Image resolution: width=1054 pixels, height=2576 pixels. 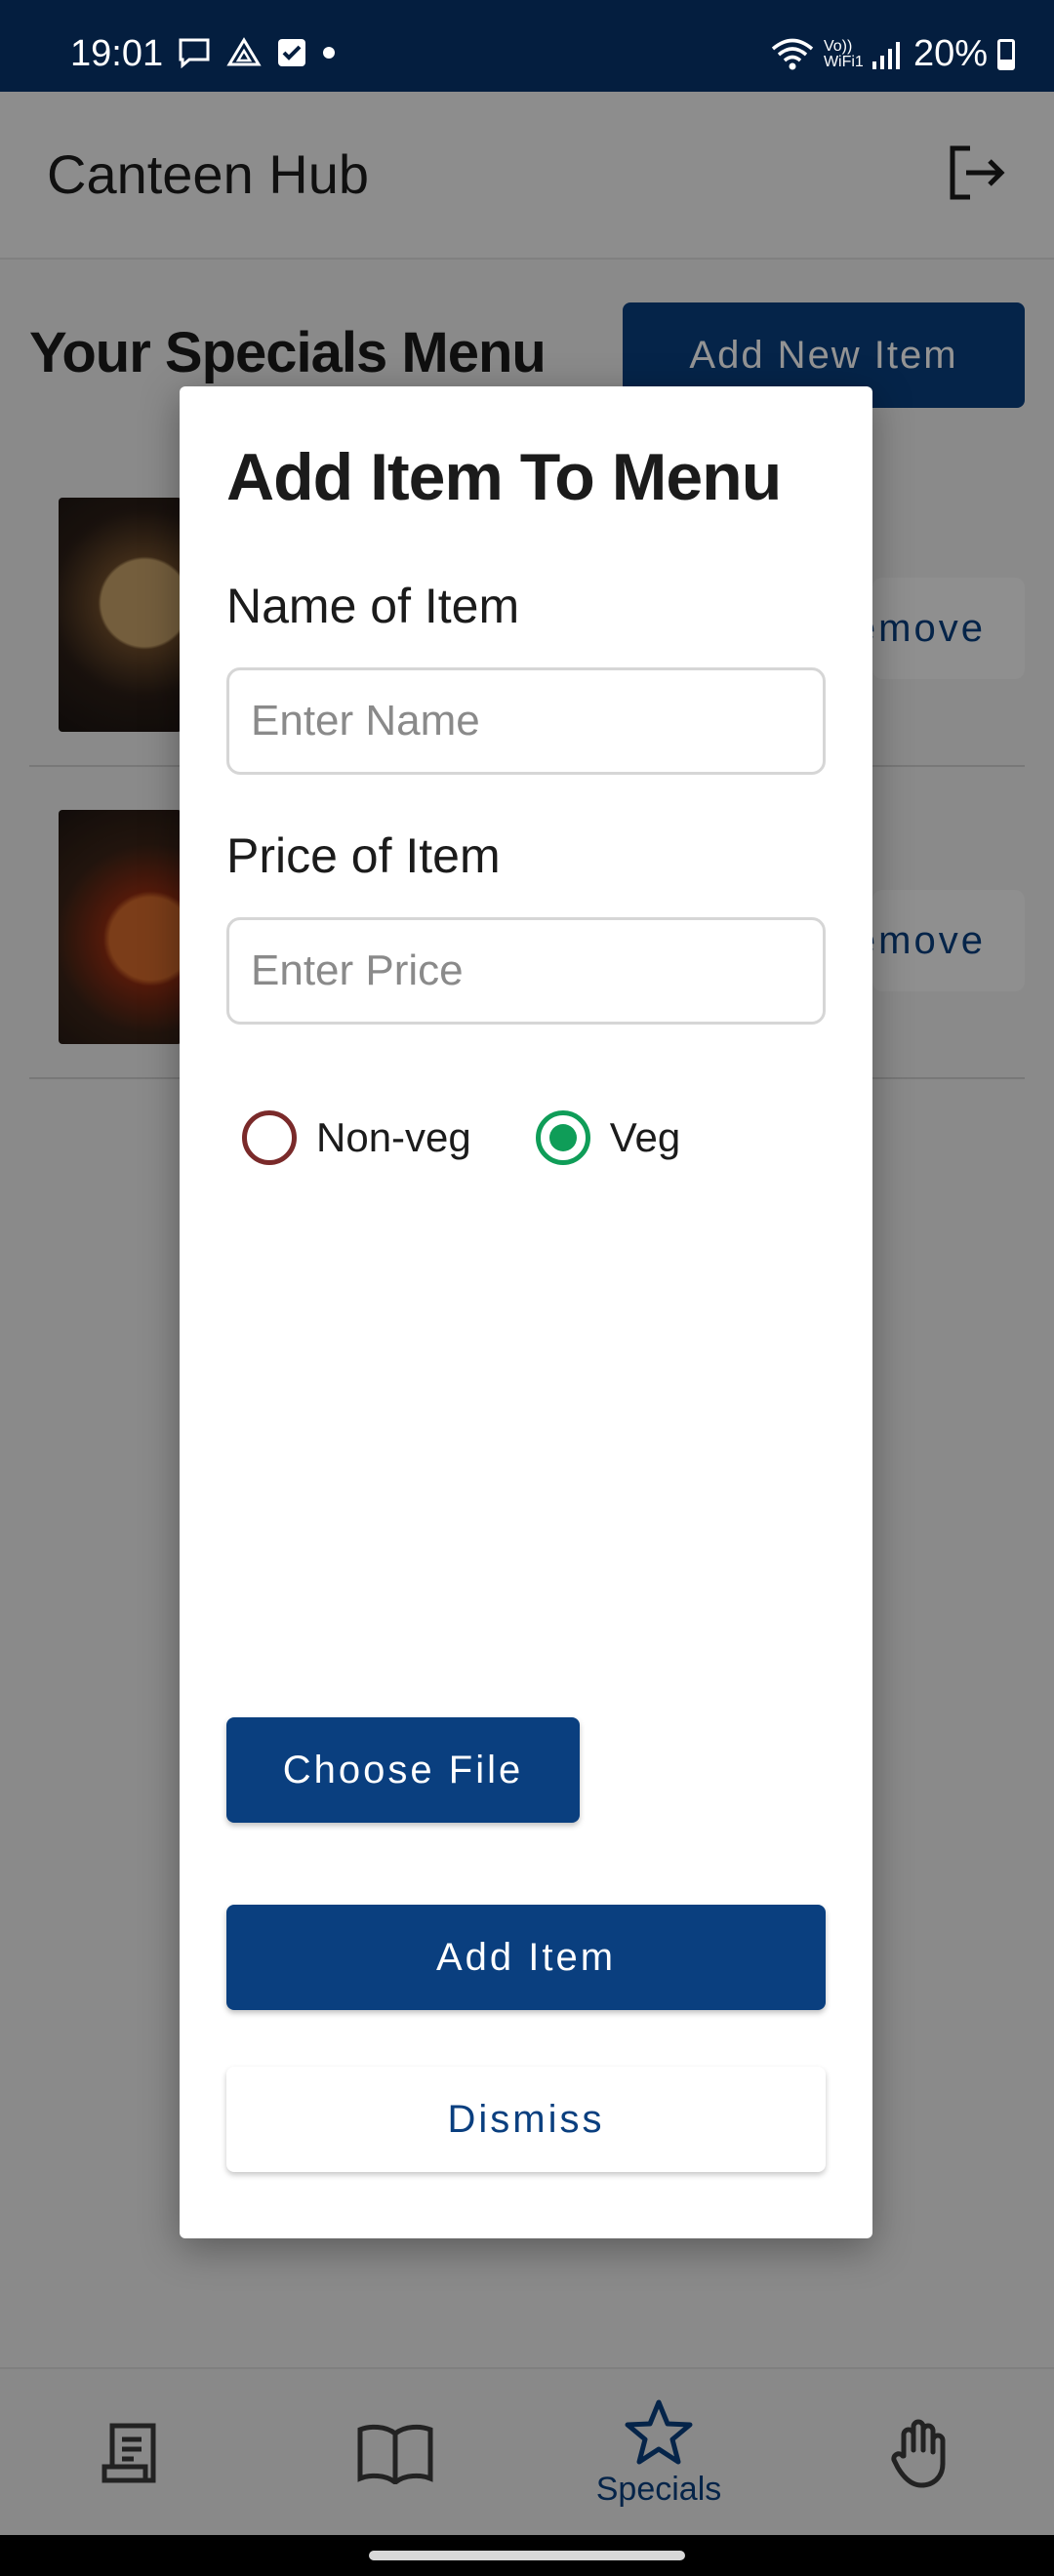 I want to click on status-right: Vo)) WiFi1 20%, so click(x=893, y=54).